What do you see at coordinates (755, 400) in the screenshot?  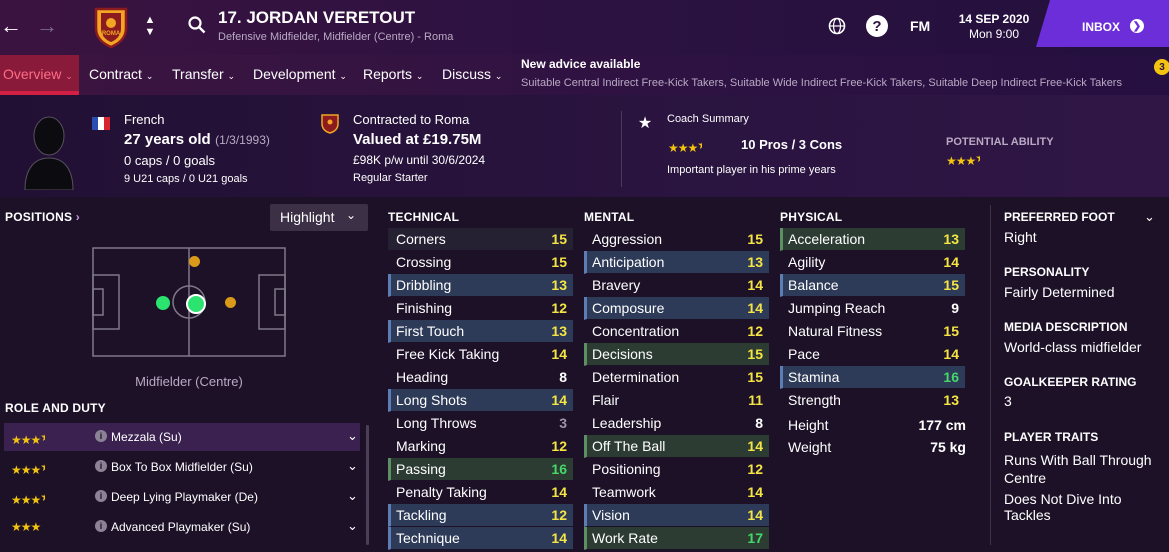 I see `attribute-value: 11` at bounding box center [755, 400].